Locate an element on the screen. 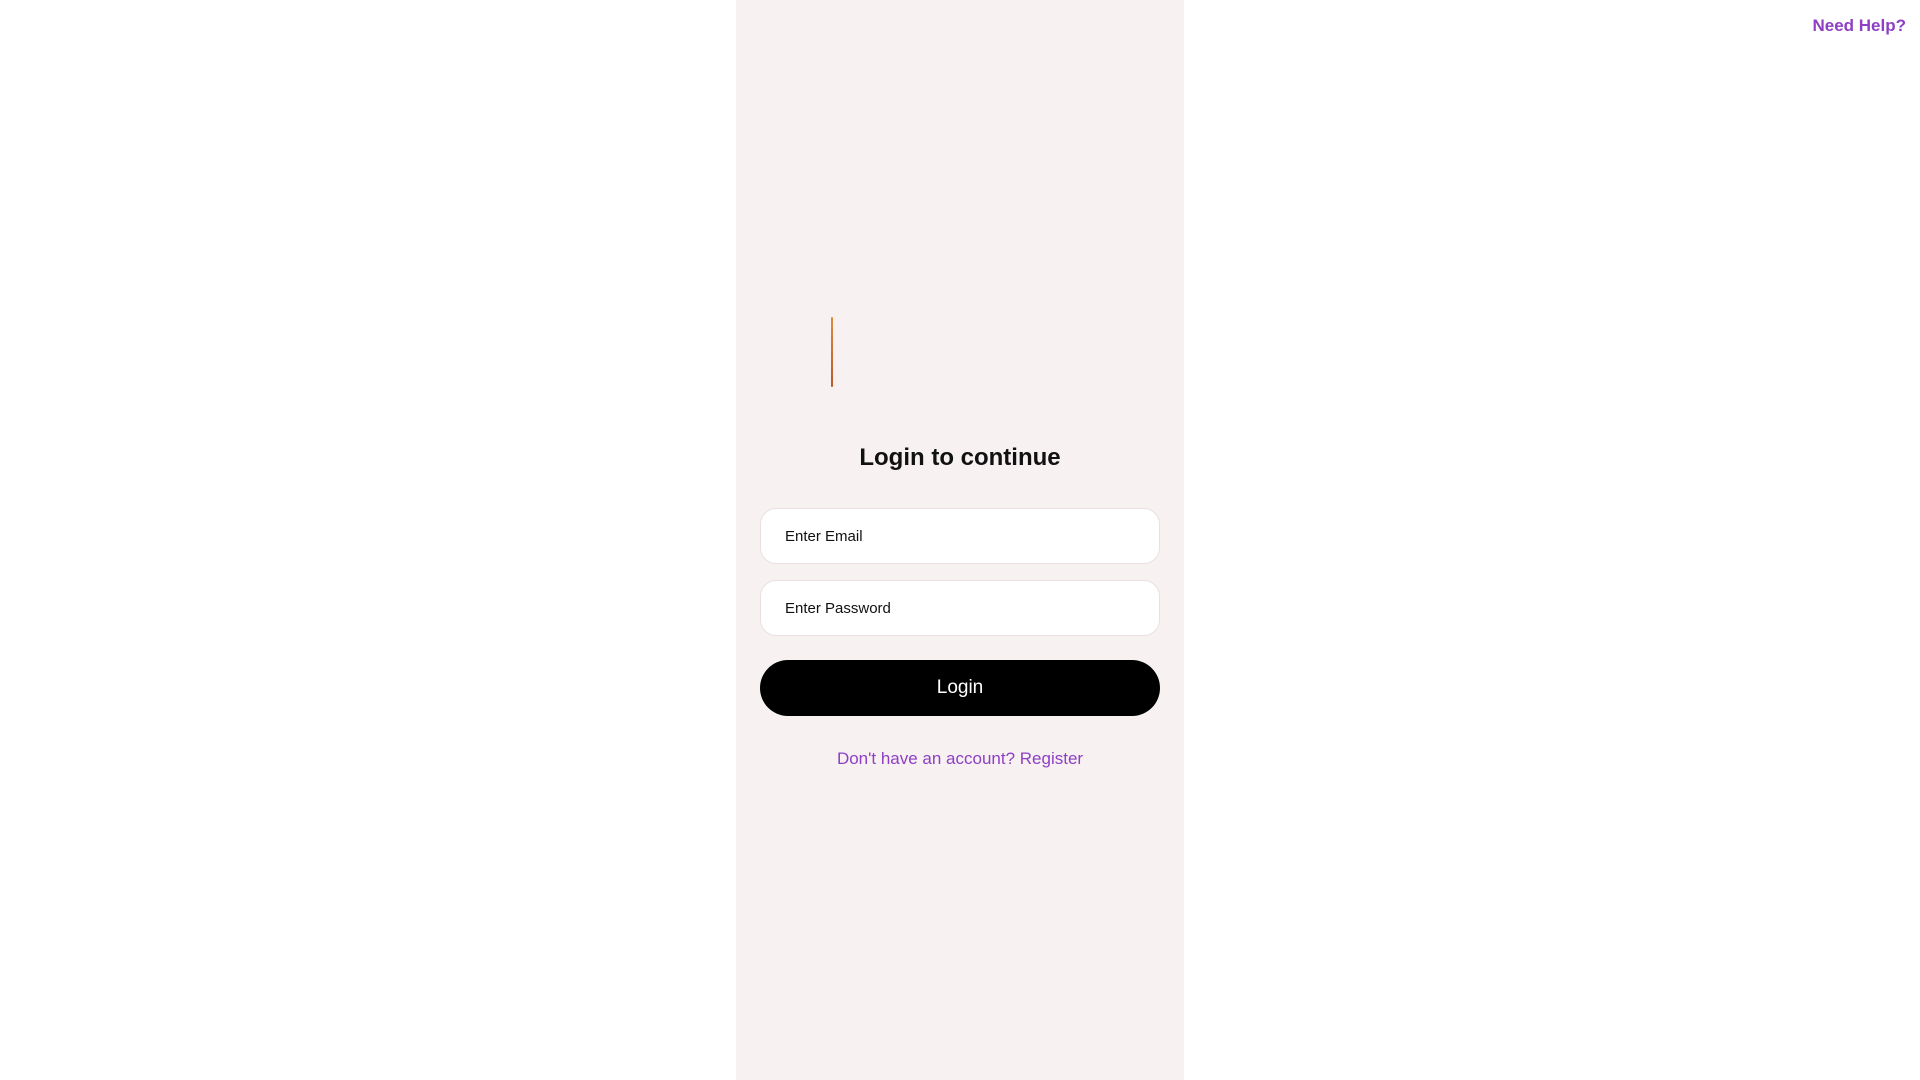  login-button: Login is located at coordinates (960, 688).